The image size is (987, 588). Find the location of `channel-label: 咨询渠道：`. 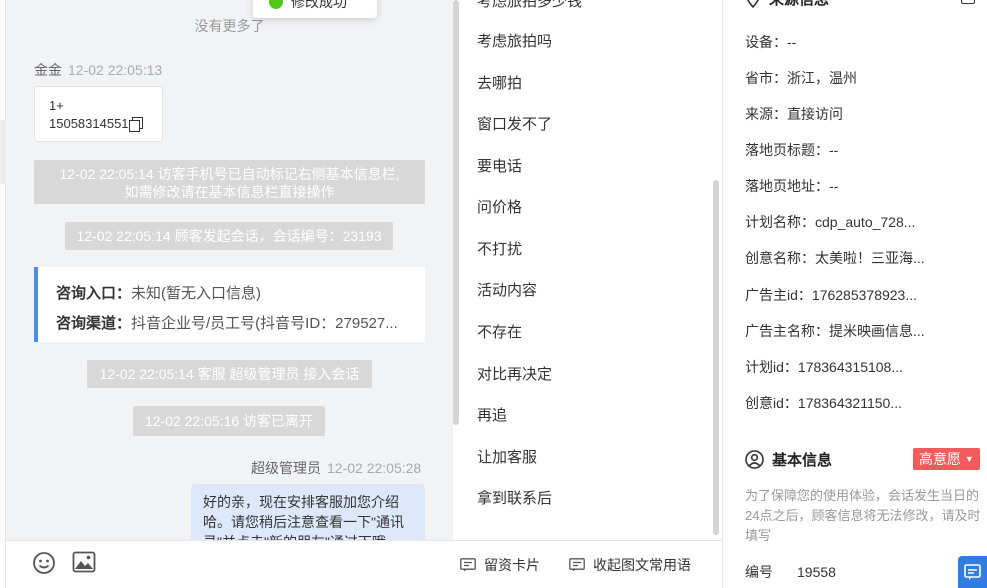

channel-label: 咨询渠道： is located at coordinates (94, 323).